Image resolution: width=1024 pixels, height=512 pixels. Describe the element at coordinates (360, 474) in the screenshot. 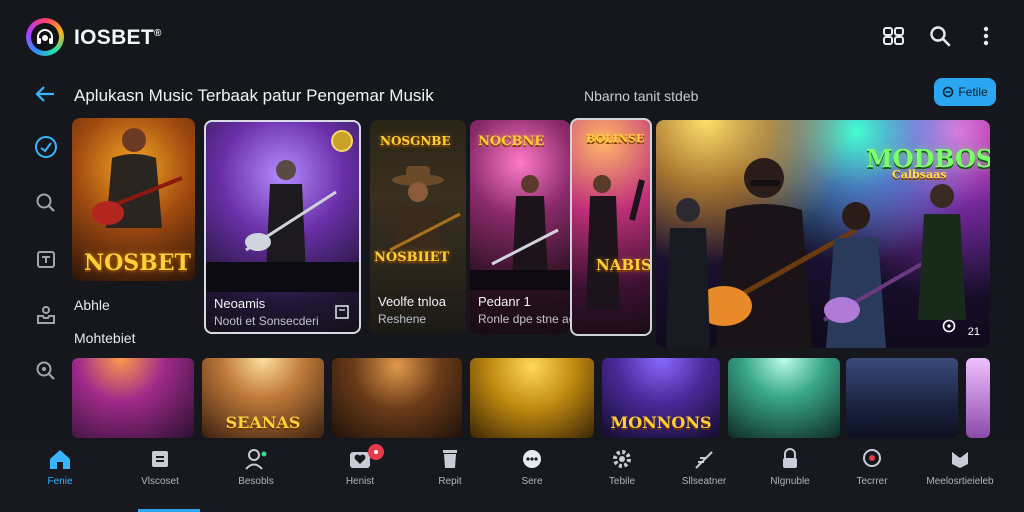

I see `nav-item-favorites: Henist` at that location.